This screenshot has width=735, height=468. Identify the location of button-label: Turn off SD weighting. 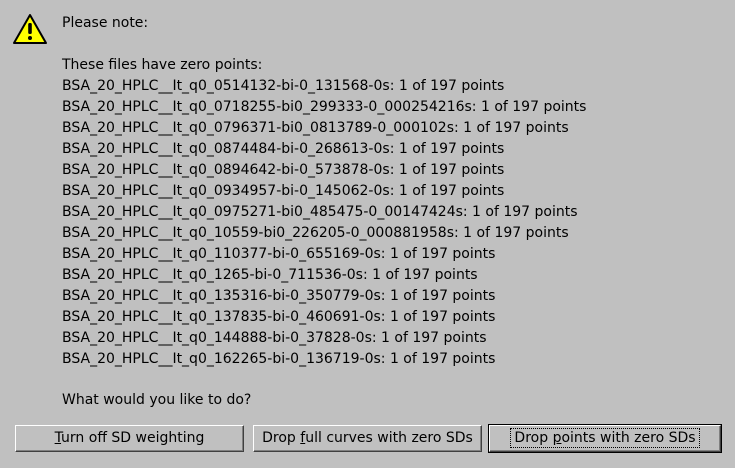
(129, 438).